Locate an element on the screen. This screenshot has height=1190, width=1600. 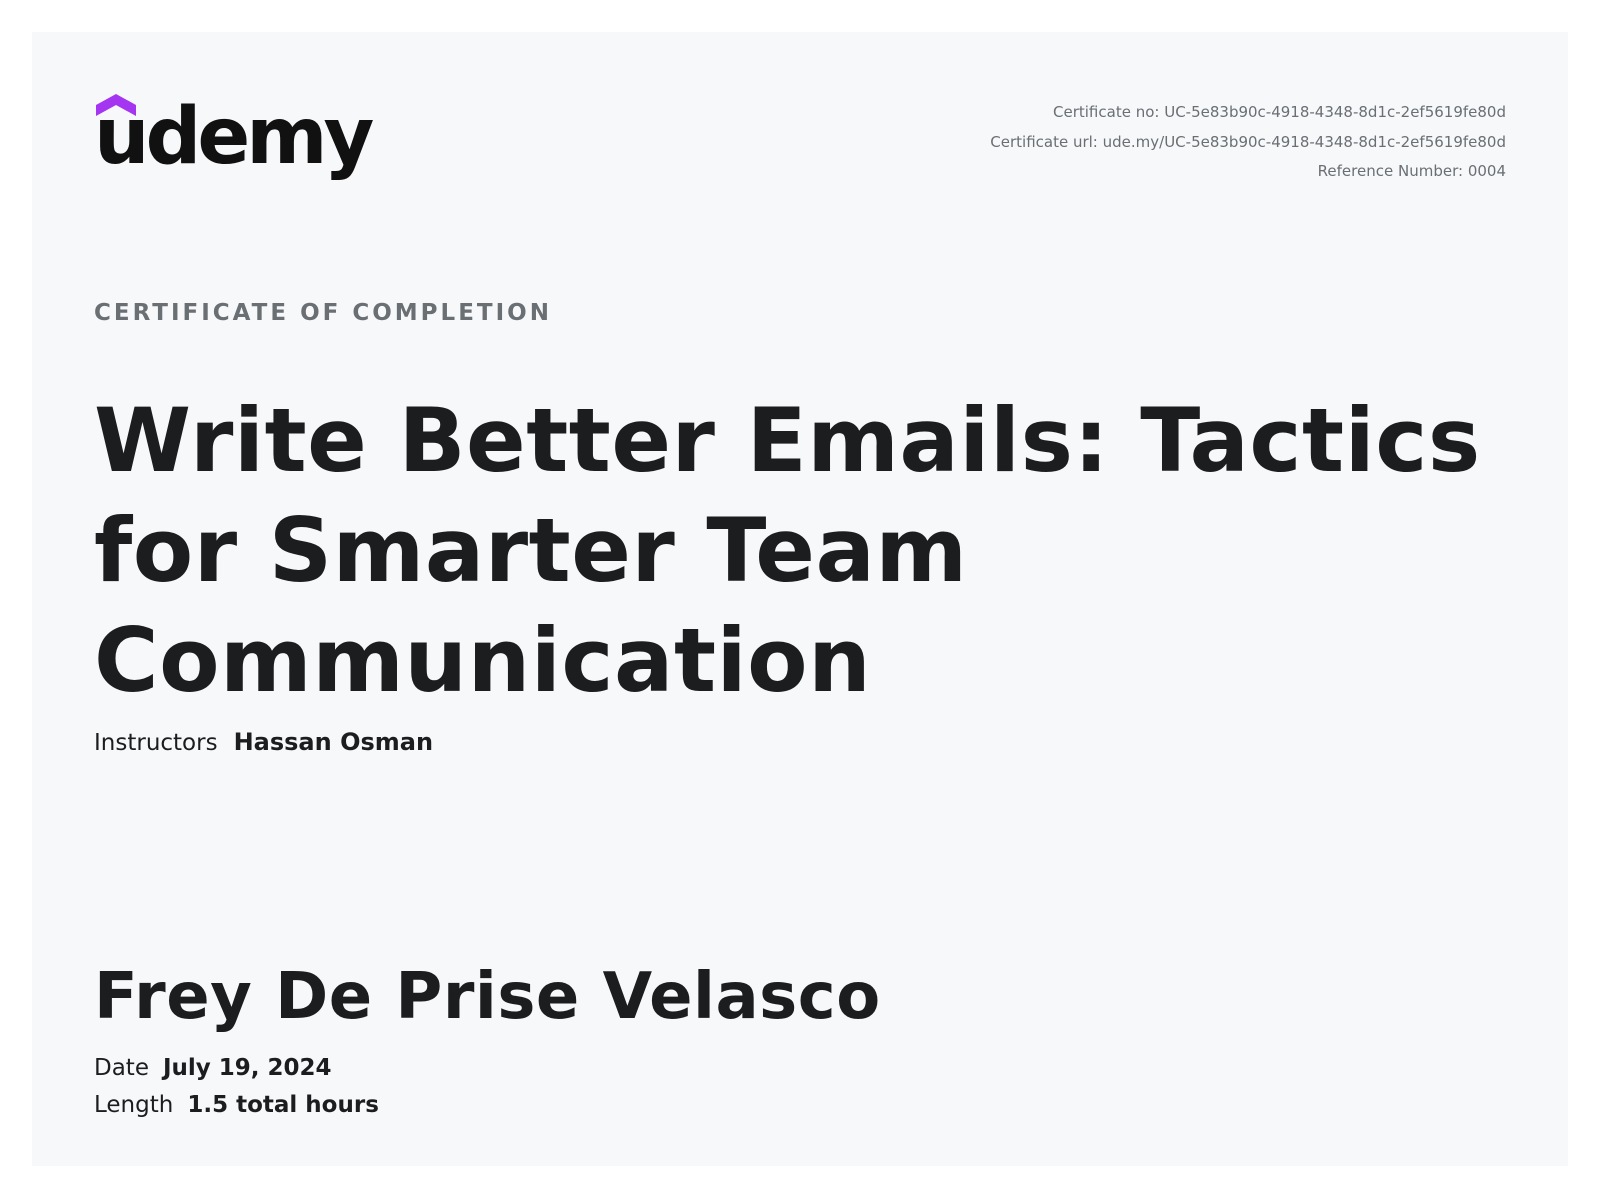
udemy-logo: udemy is located at coordinates (234, 144).